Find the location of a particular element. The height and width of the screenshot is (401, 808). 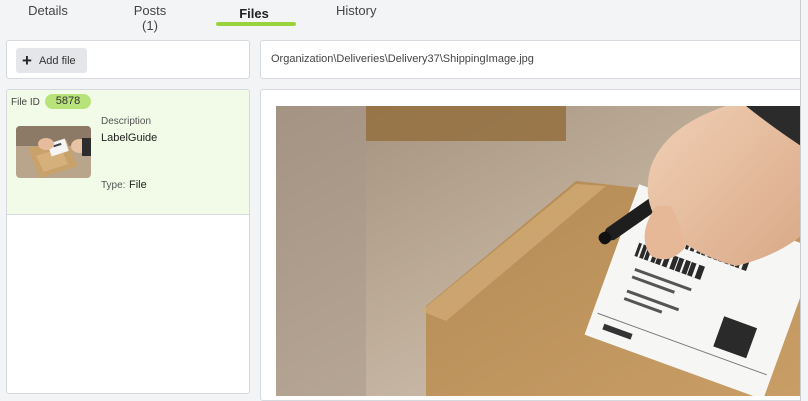

add-file-button: + Add file is located at coordinates (51, 60).